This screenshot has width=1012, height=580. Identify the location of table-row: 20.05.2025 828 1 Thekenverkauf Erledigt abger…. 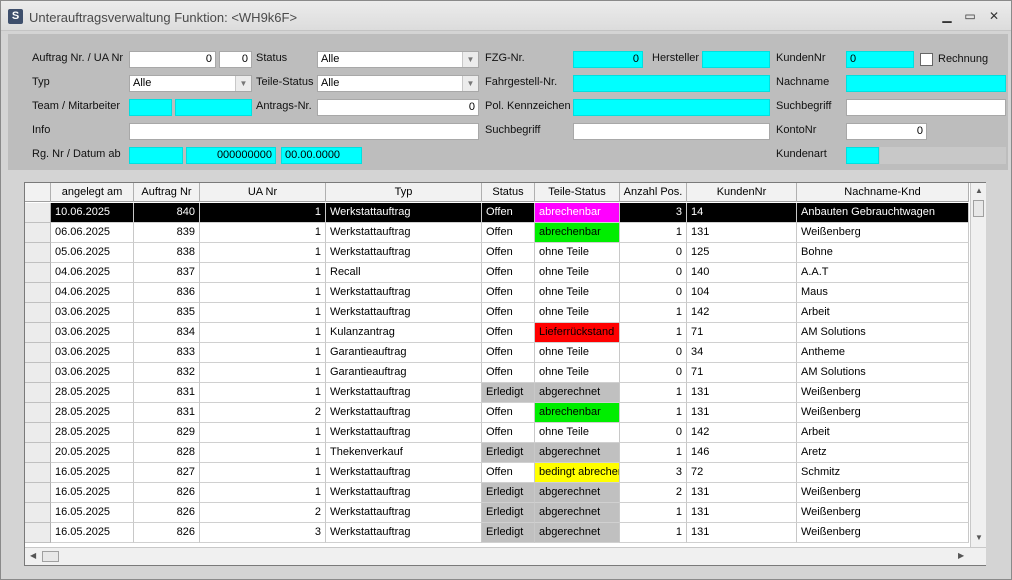
(497, 453).